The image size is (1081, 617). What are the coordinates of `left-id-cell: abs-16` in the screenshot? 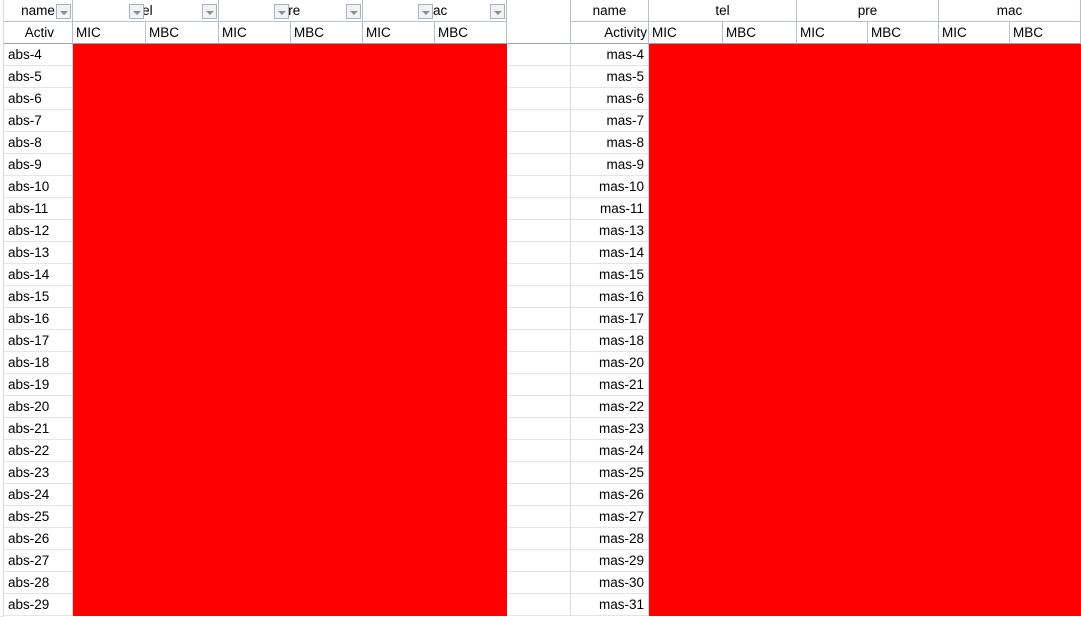 It's located at (38, 319).